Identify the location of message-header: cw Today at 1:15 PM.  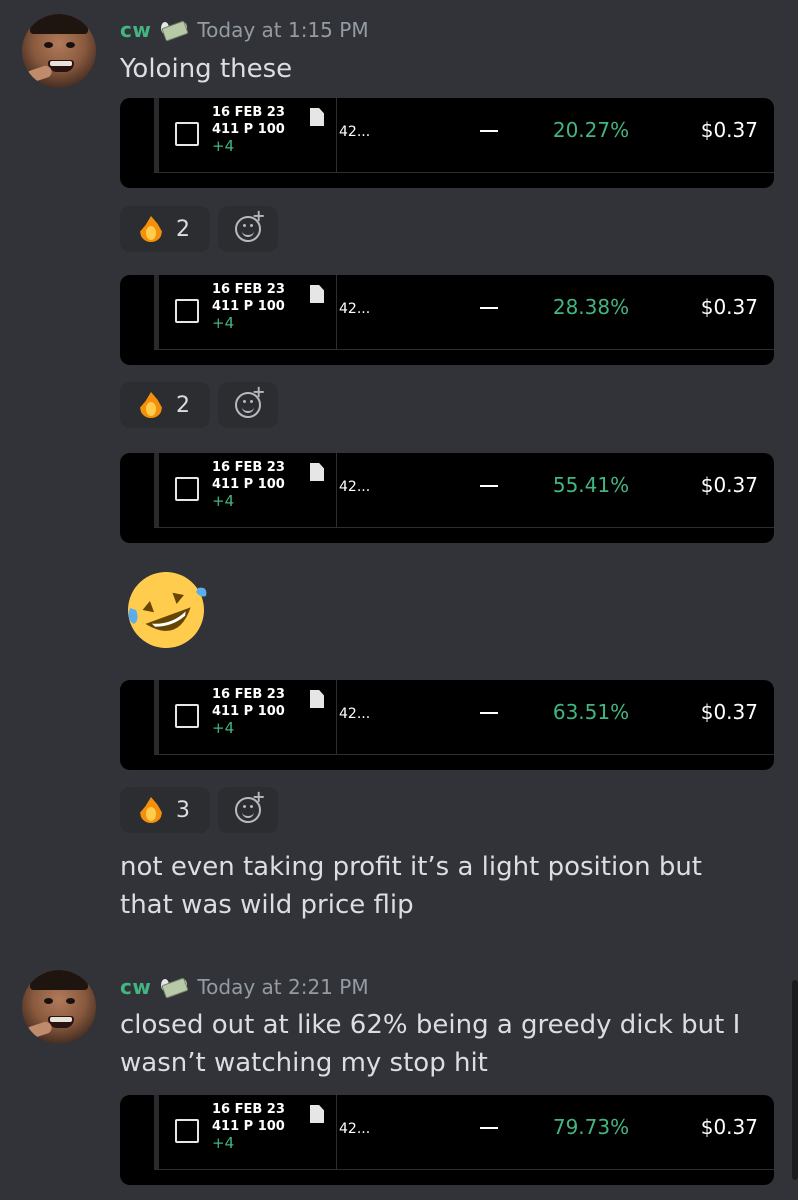
(244, 30).